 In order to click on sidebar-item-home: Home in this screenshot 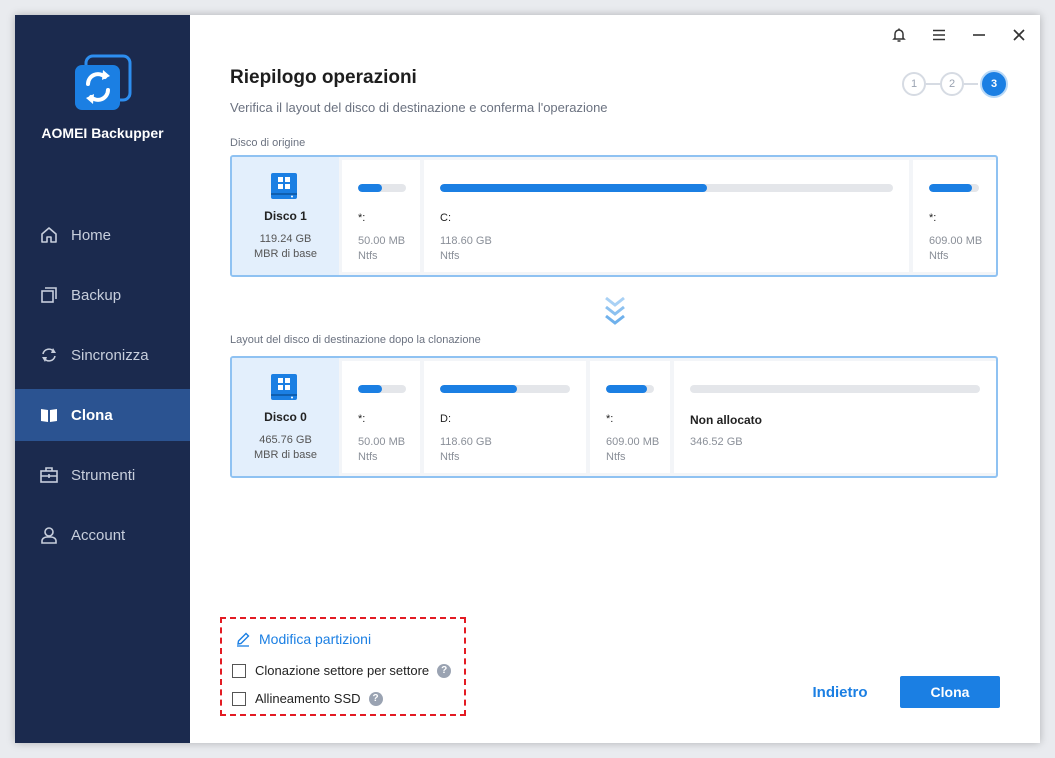, I will do `click(102, 235)`.